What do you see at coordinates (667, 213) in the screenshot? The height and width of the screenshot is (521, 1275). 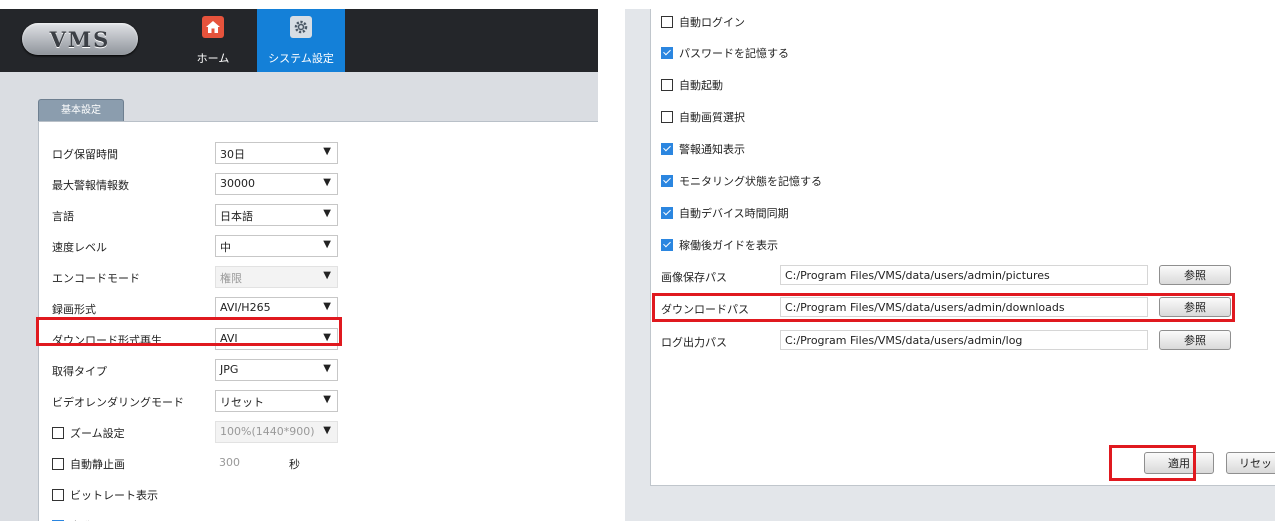 I see `auto-time-sync-checkbox` at bounding box center [667, 213].